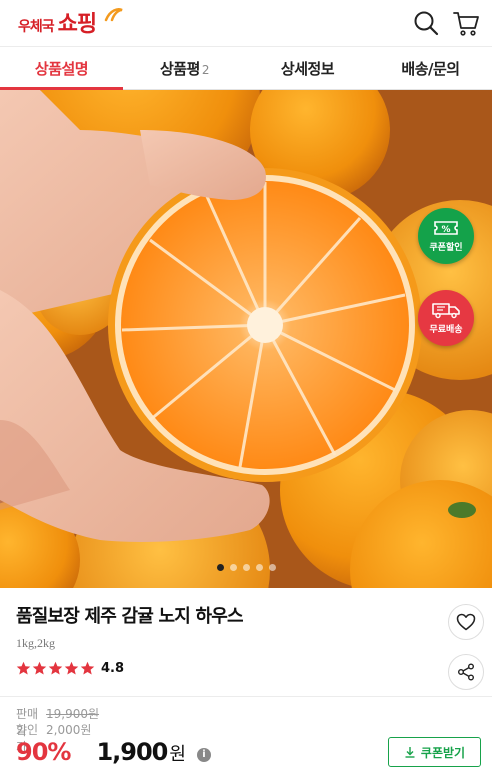 The image size is (492, 776). I want to click on wishlist-button, so click(466, 622).